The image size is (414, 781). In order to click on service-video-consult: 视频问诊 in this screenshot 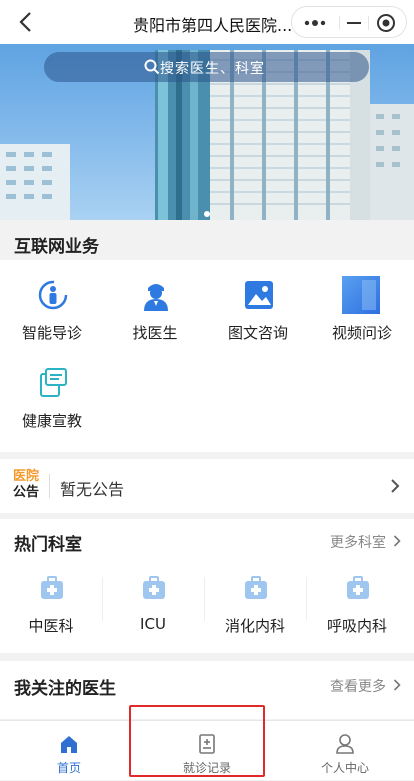, I will do `click(362, 301)`.